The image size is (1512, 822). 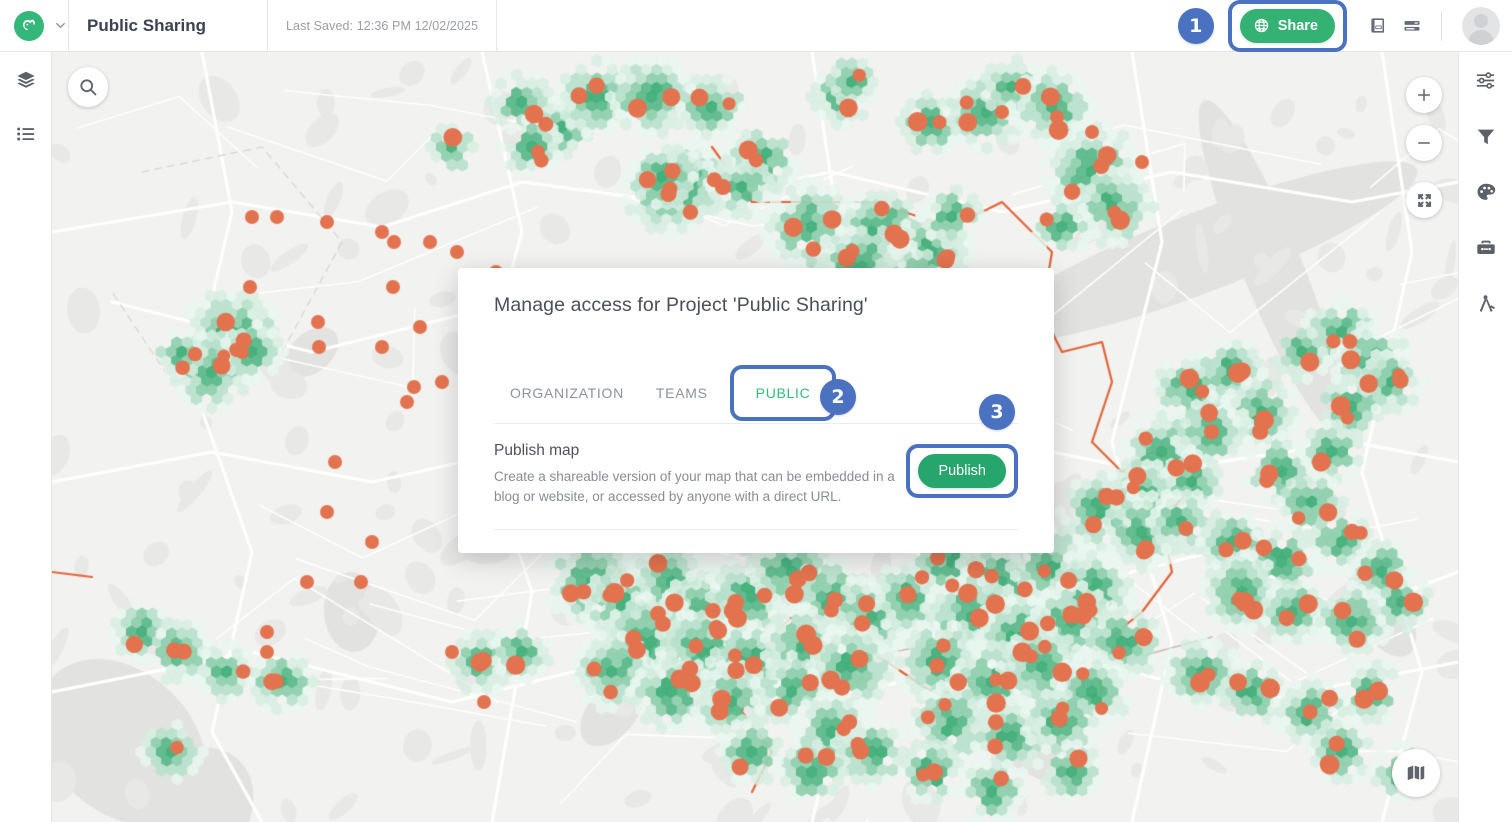 What do you see at coordinates (537, 450) in the screenshot?
I see `publish-map-title: Publish map` at bounding box center [537, 450].